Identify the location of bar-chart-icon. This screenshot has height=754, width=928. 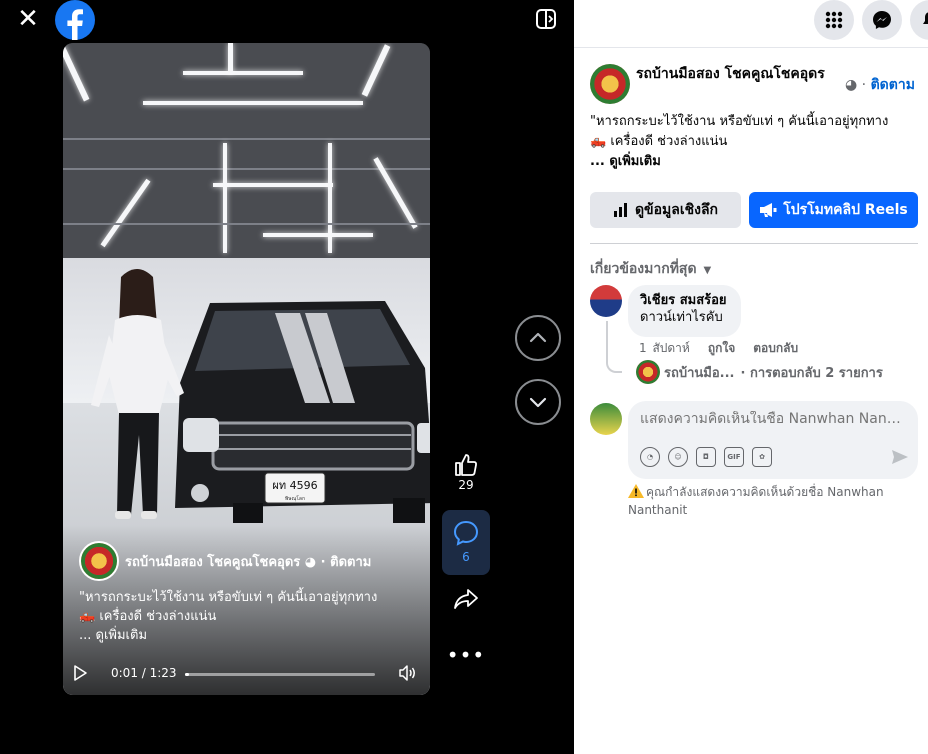
(620, 210).